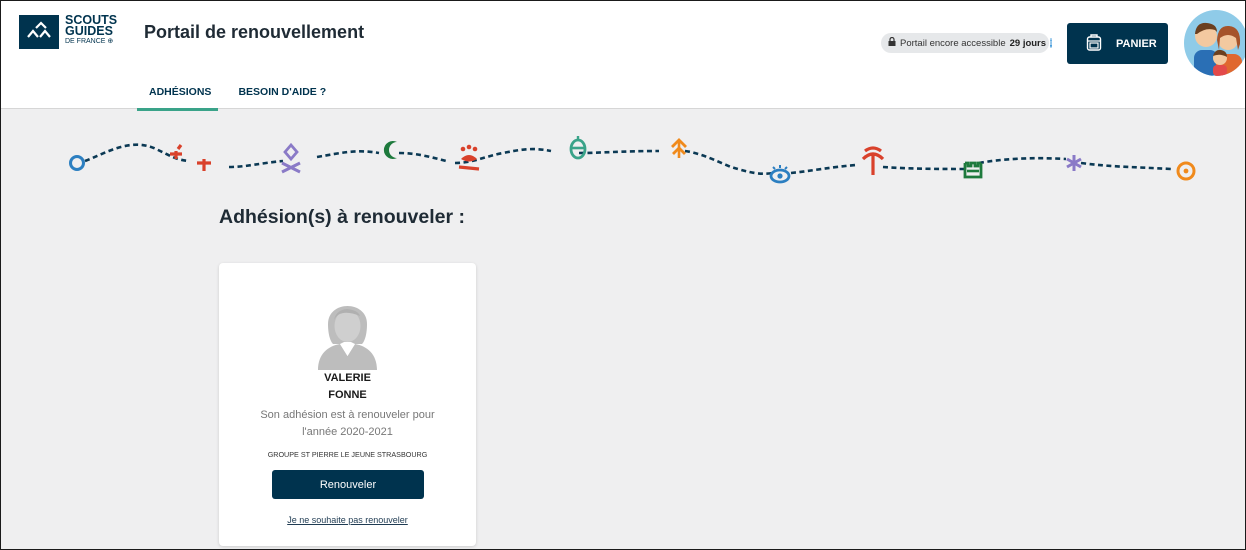  Describe the element at coordinates (254, 32) in the screenshot. I see `page-title: Portail de renouvellement` at that location.